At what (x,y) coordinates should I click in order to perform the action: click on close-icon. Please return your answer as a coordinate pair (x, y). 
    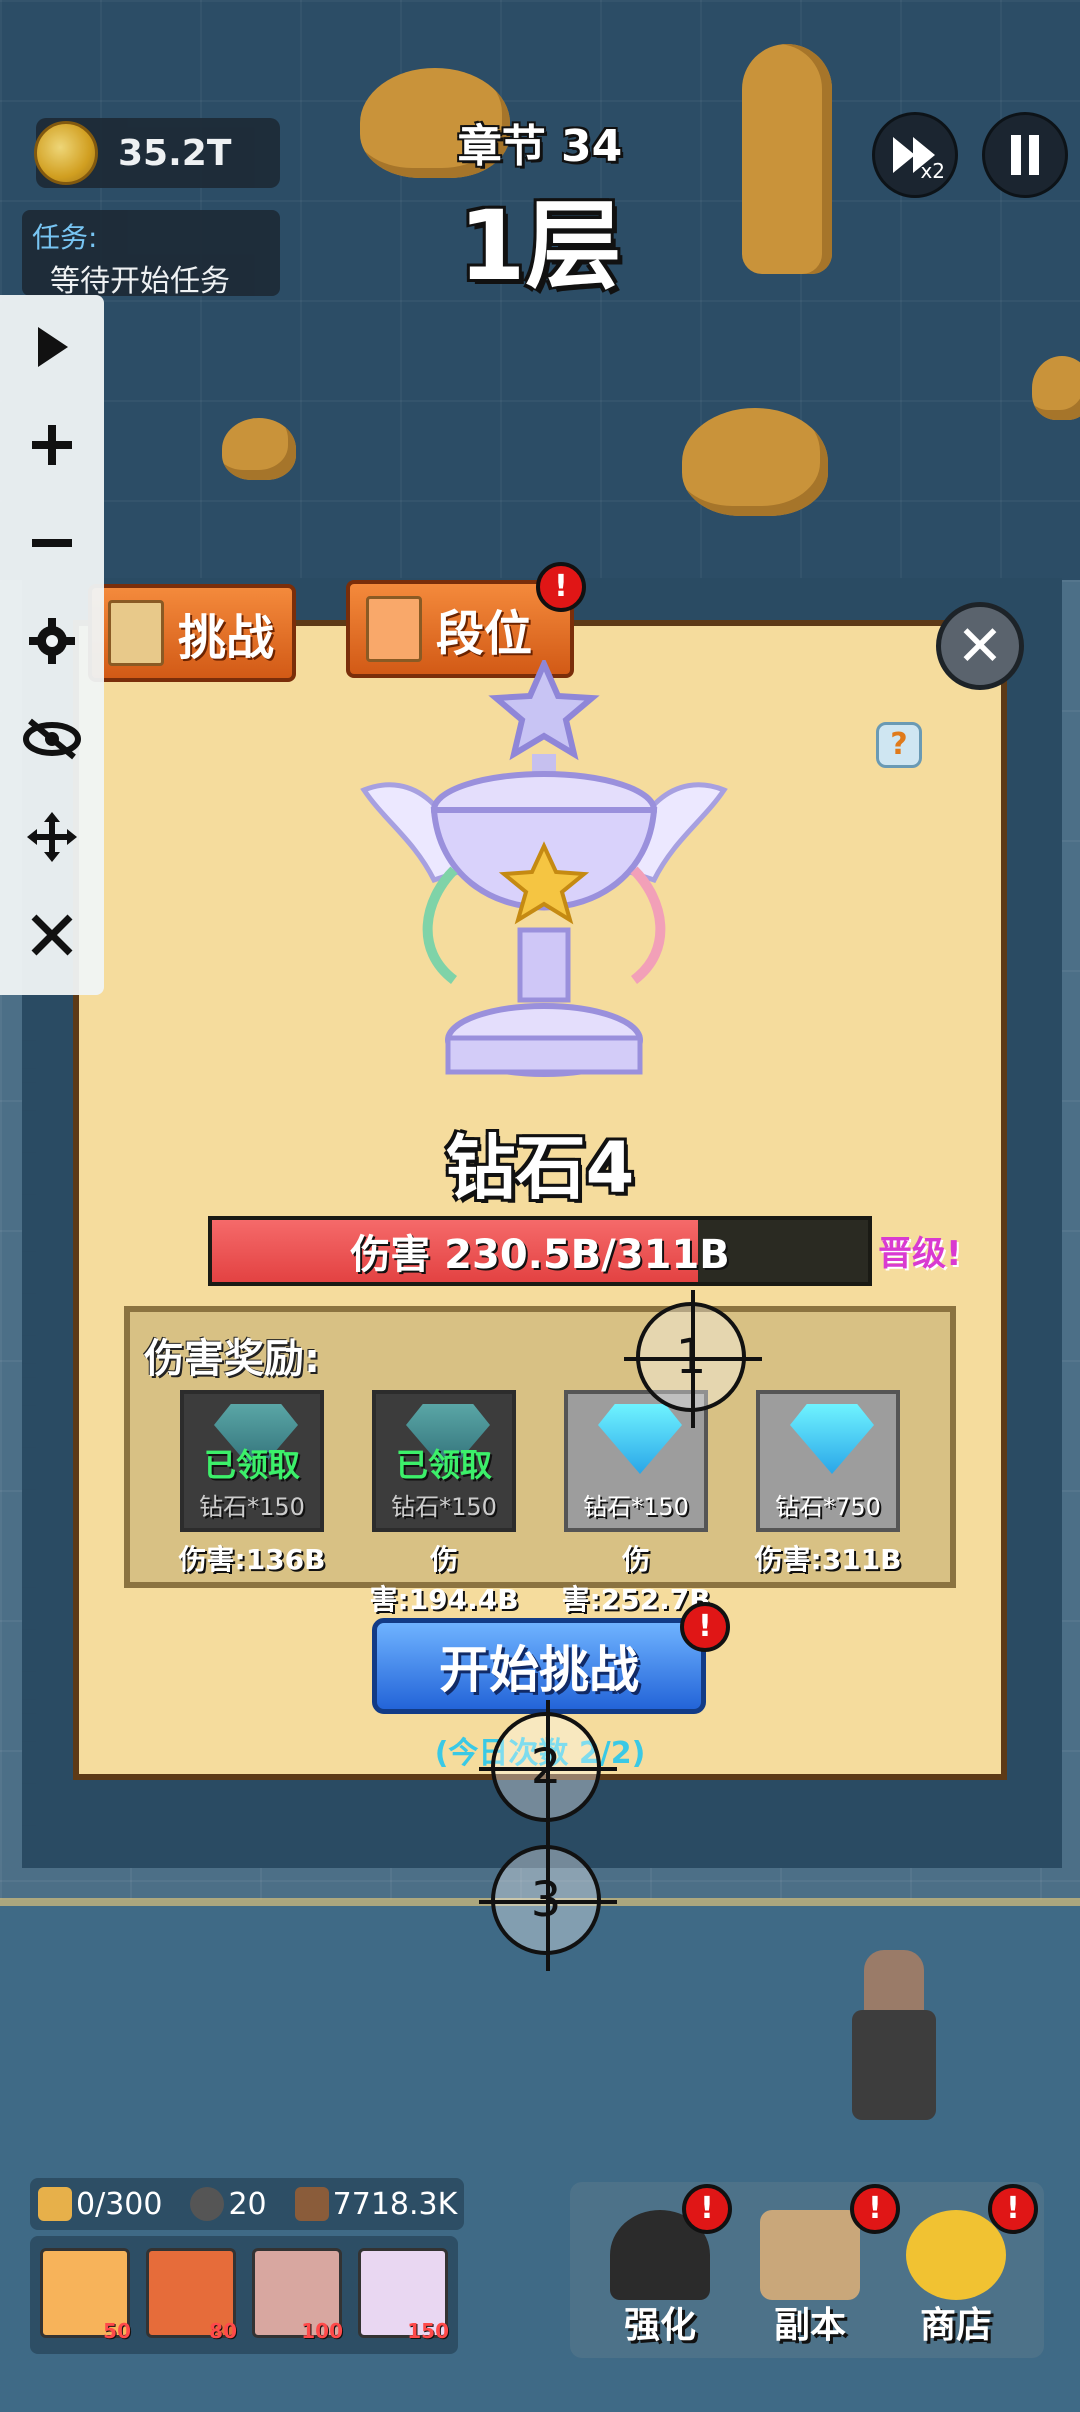
    Looking at the image, I should click on (52, 935).